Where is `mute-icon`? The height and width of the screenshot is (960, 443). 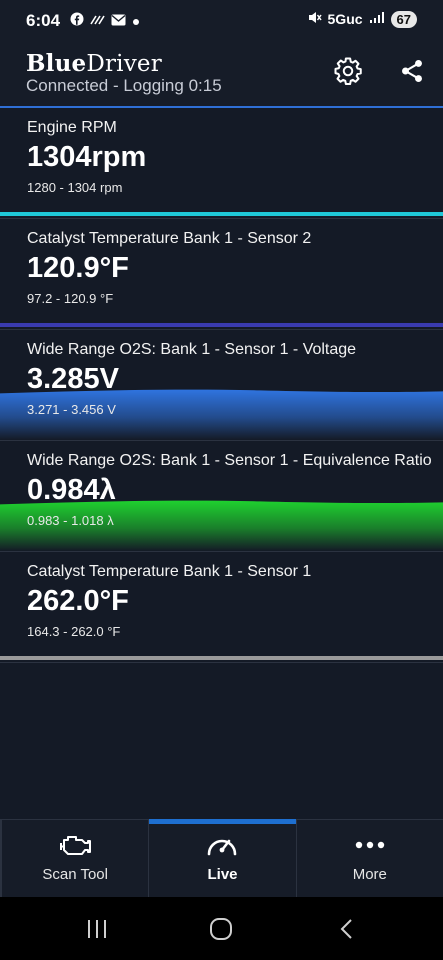 mute-icon is located at coordinates (314, 19).